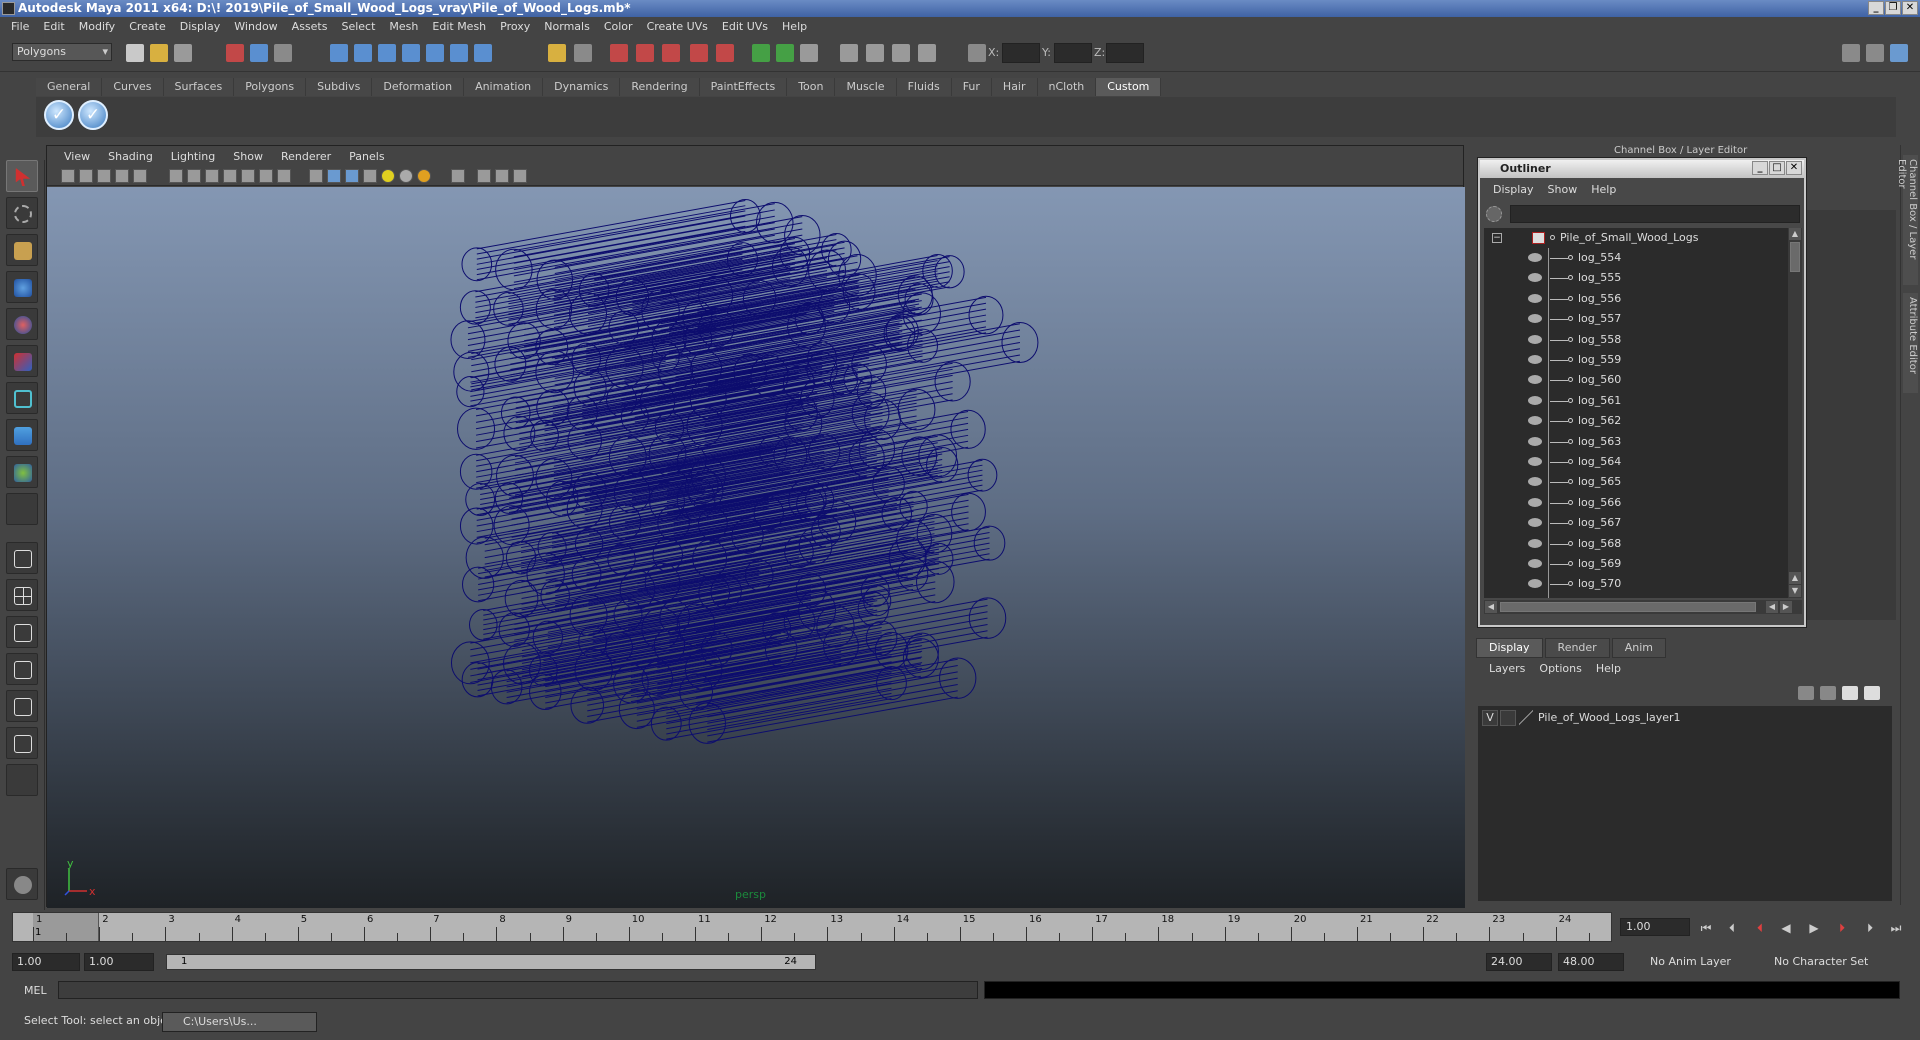  I want to click on viewport-menu-shading: Shading, so click(130, 156).